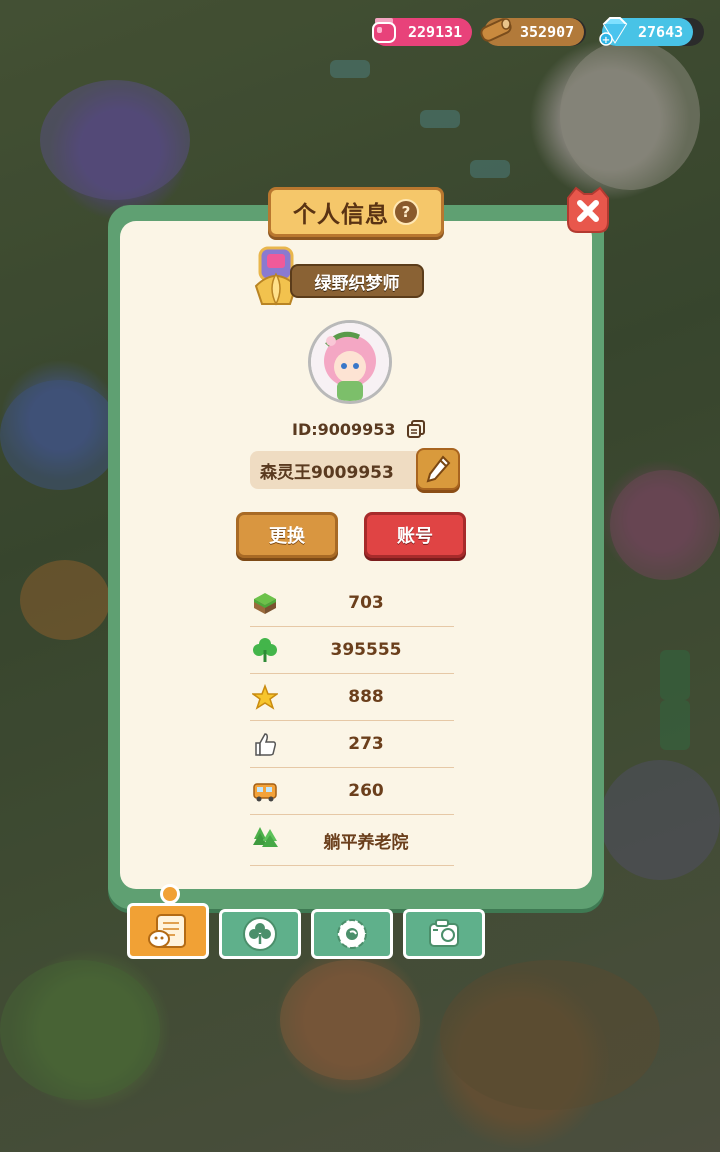  I want to click on rank-title: 绿野织梦师, so click(357, 283).